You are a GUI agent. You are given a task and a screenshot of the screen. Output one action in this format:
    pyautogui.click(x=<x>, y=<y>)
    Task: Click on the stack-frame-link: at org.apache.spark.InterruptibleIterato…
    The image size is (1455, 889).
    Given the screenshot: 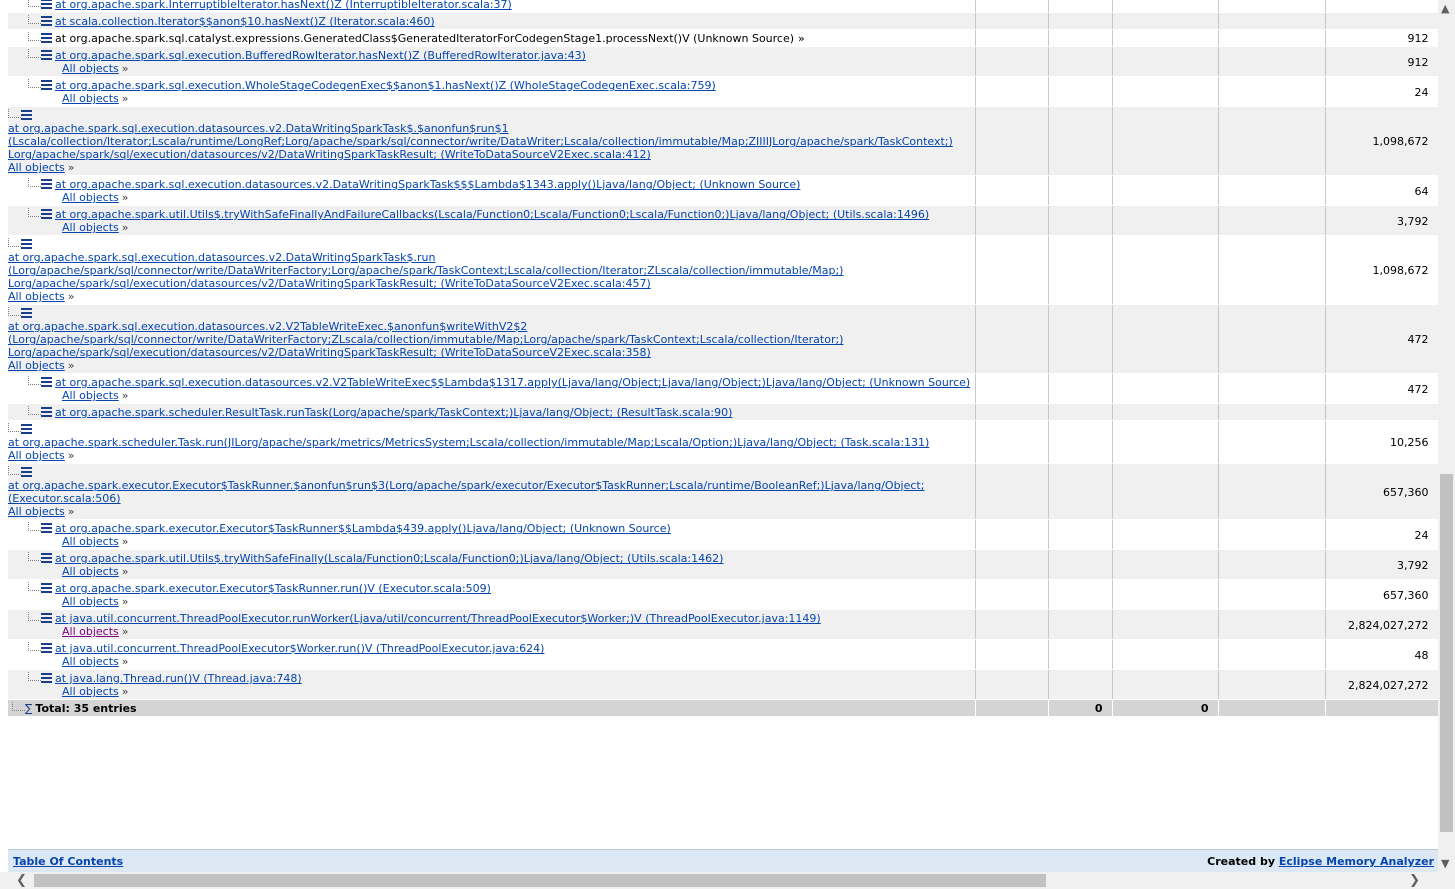 What is the action you would take?
    pyautogui.click(x=283, y=5)
    